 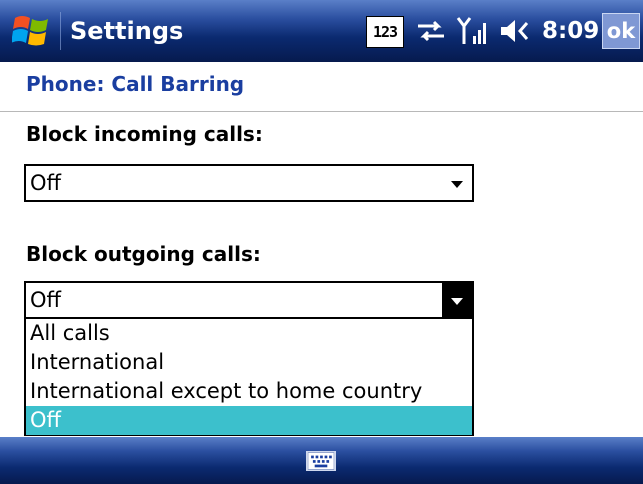 I want to click on title-bar: Settings 123 8:09 ok, so click(x=321, y=31).